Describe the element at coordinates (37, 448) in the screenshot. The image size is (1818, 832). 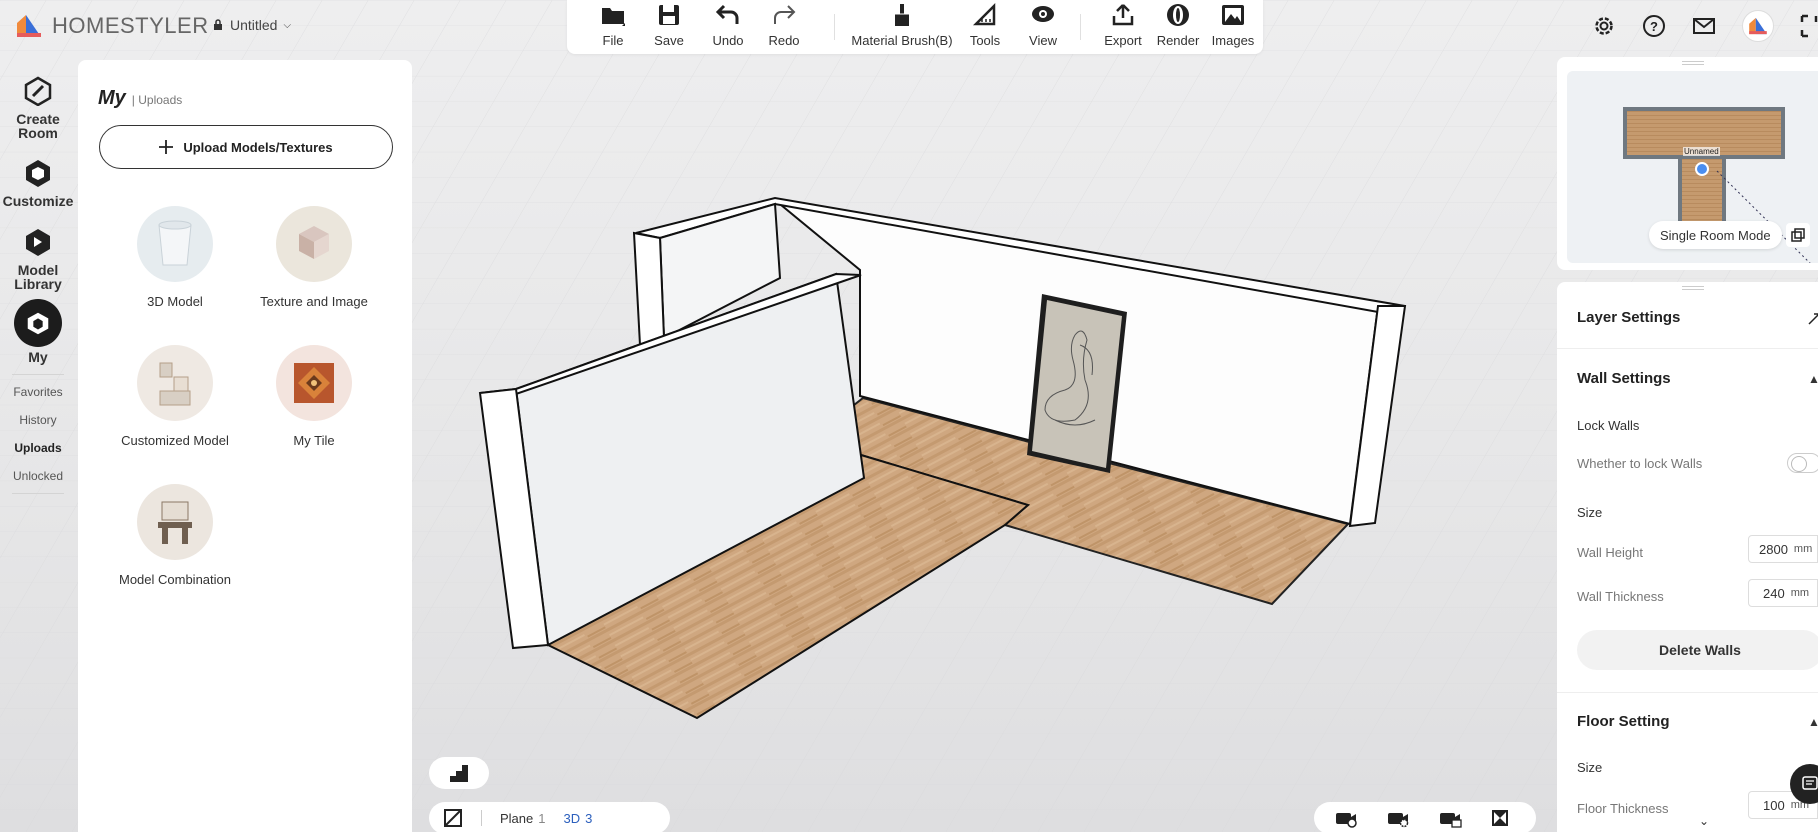
I see `rail-sub-uploads: Uploads` at that location.